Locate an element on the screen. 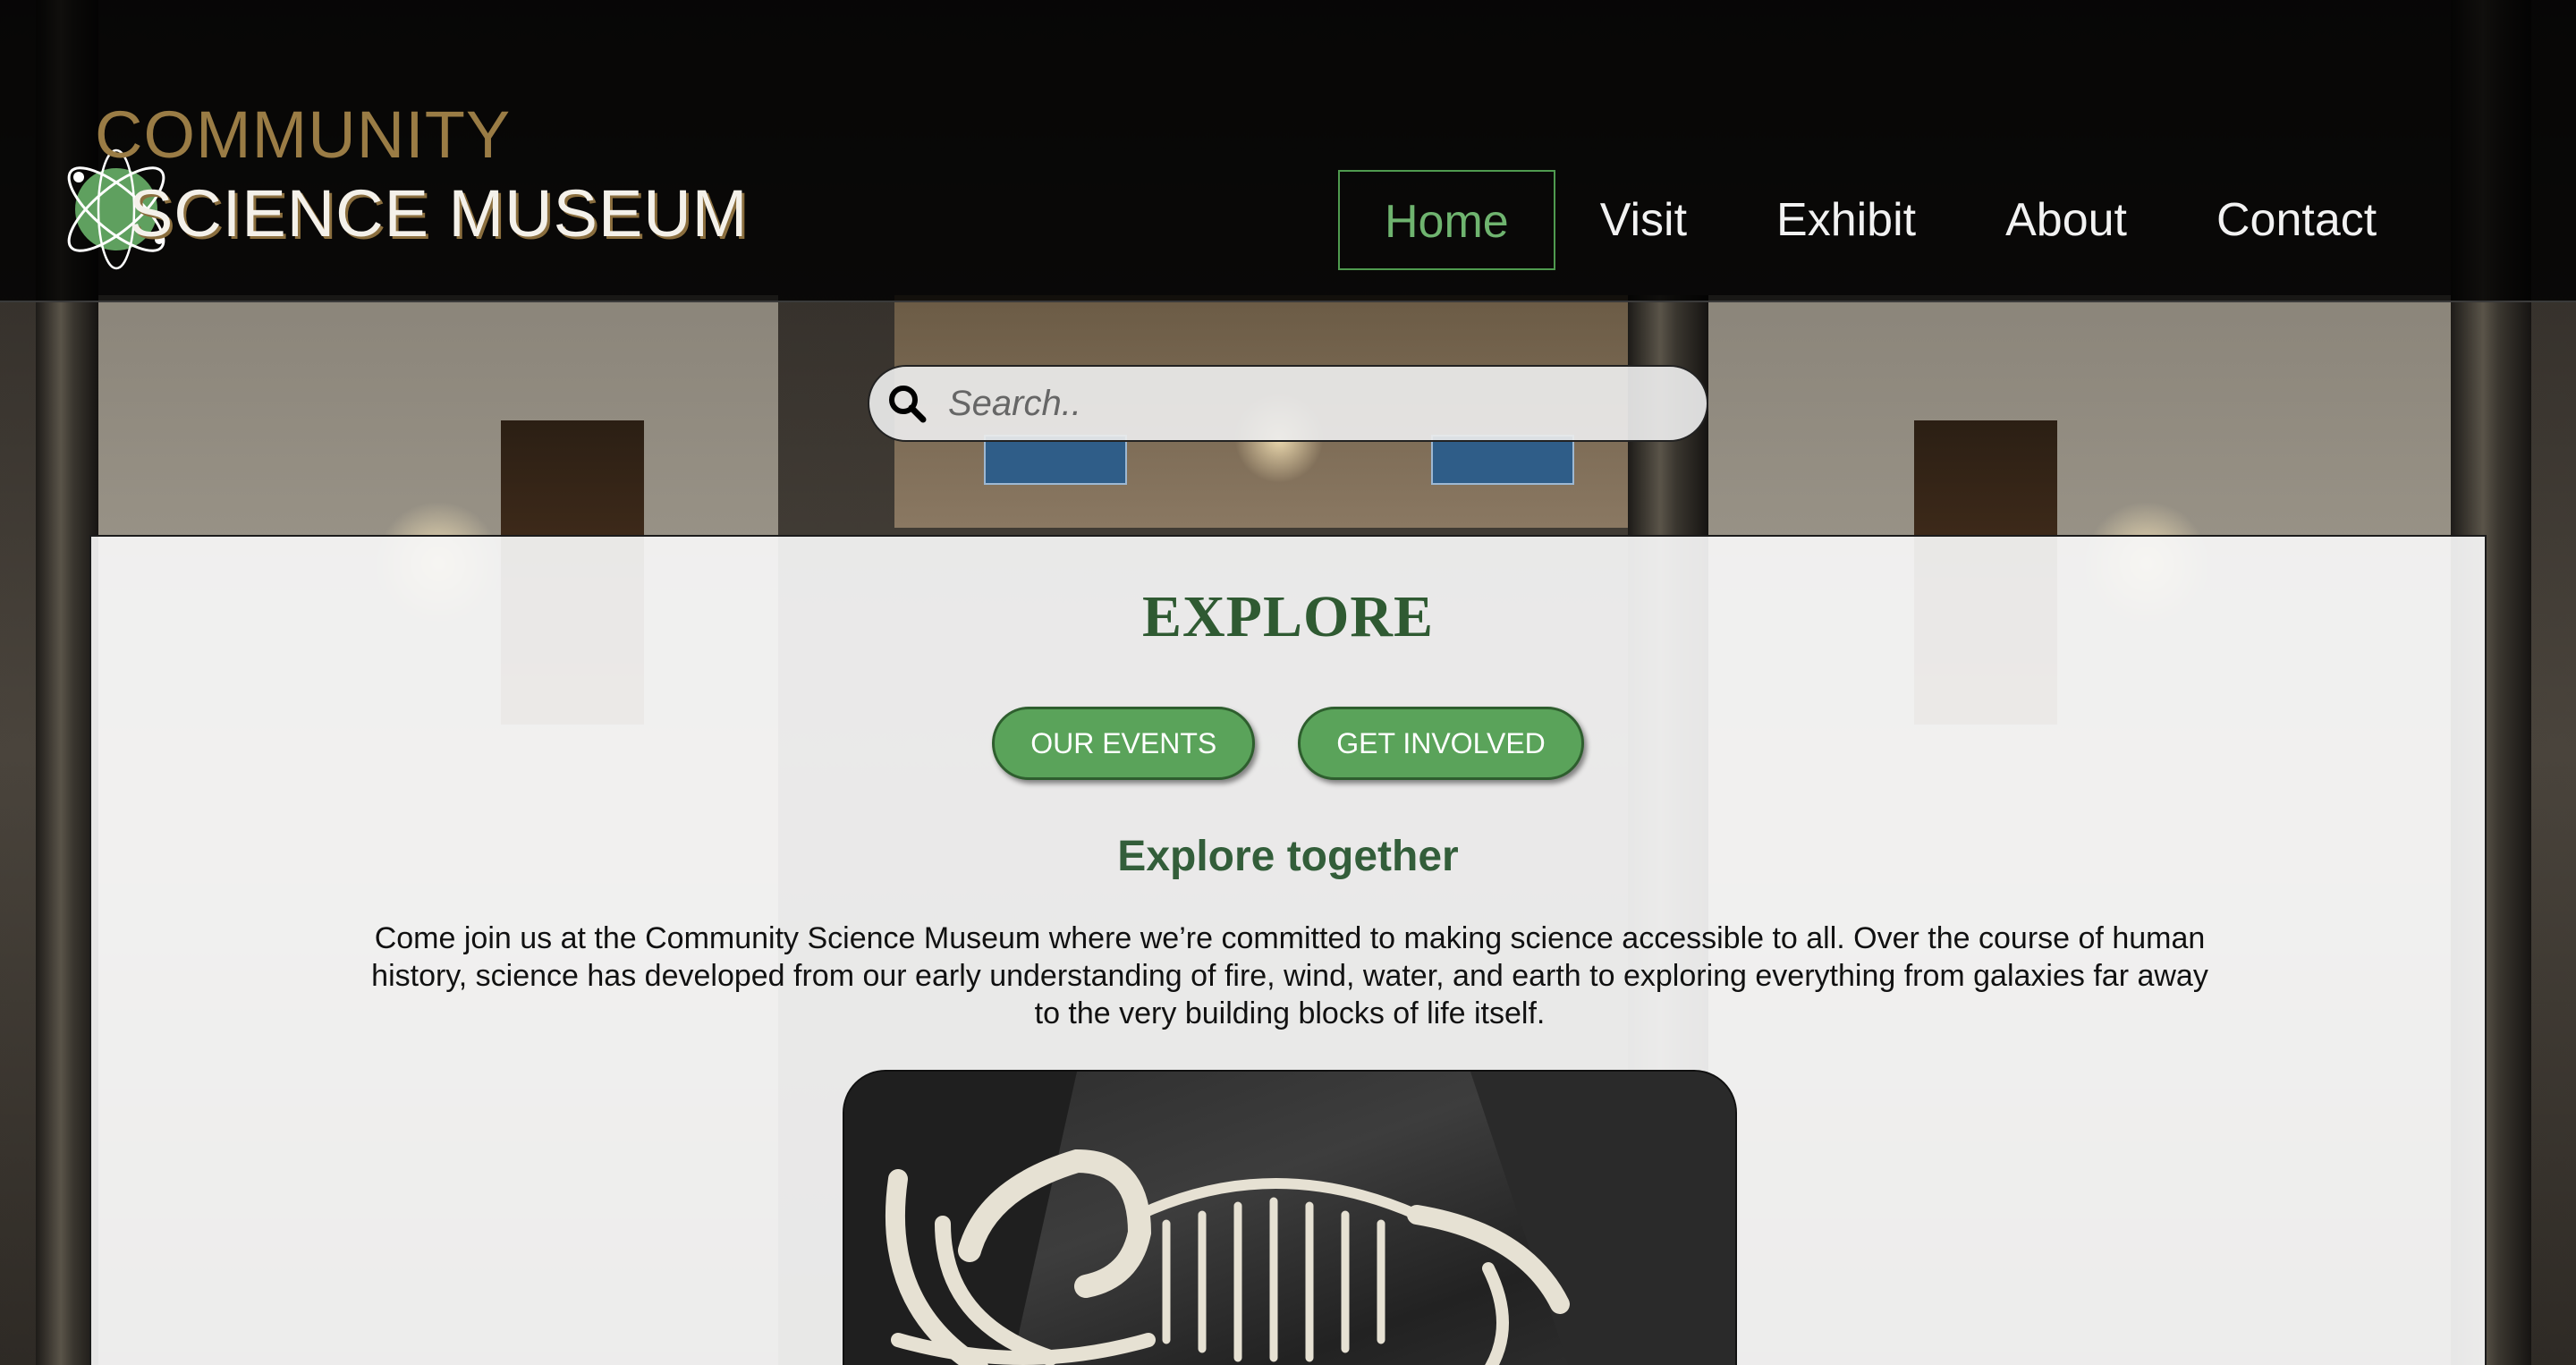 This screenshot has width=2576, height=1365. mammoth-skeleton-icon is located at coordinates (1289, 1218).